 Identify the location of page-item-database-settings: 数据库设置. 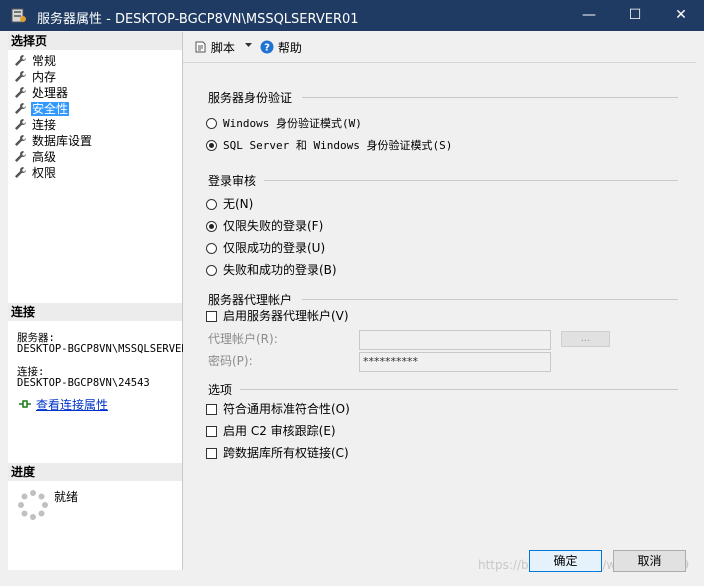
(53, 141).